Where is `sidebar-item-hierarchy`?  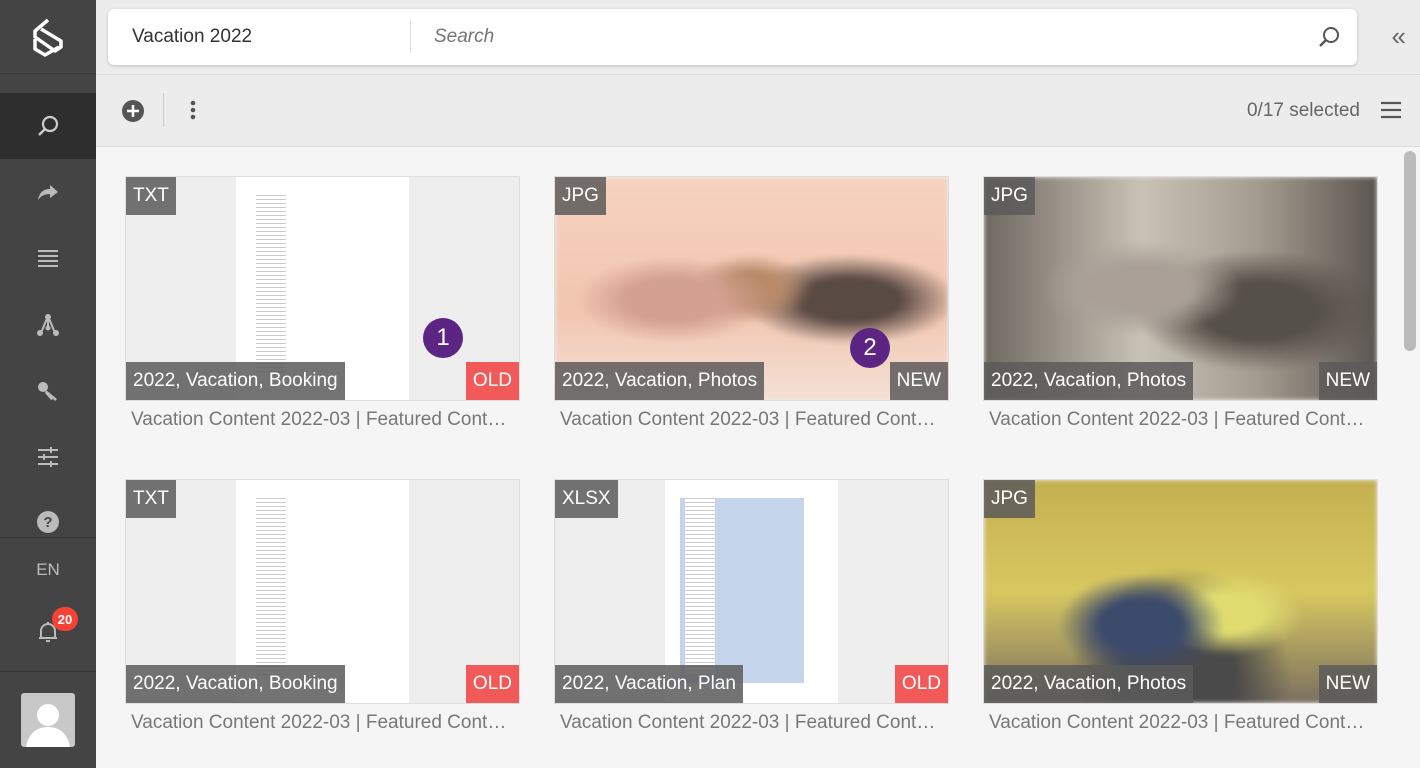
sidebar-item-hierarchy is located at coordinates (48, 325).